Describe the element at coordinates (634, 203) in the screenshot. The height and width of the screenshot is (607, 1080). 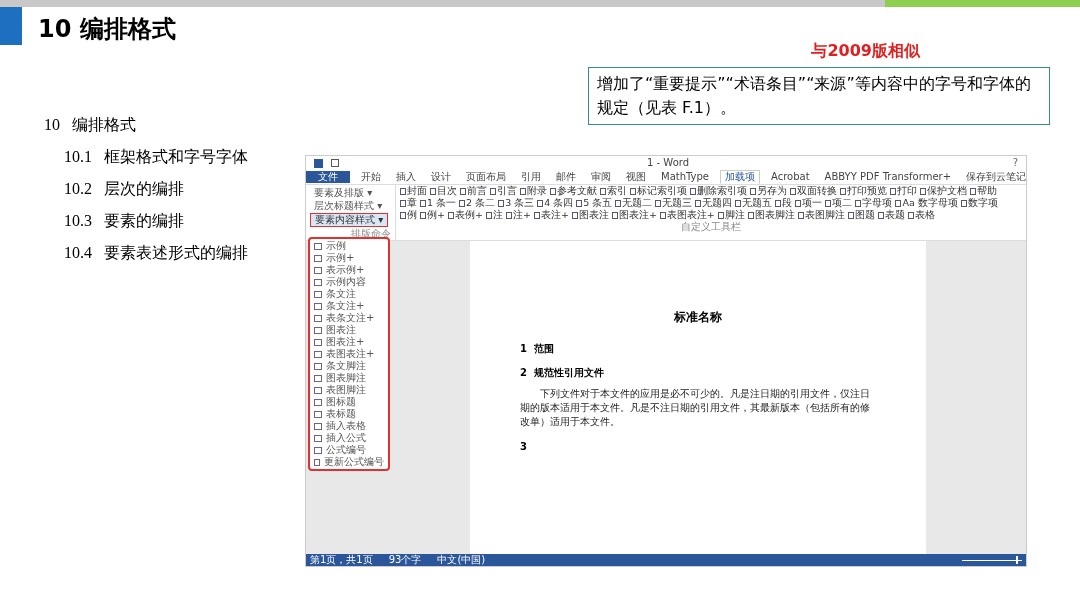
I see `ribbon-button: 无题二` at that location.